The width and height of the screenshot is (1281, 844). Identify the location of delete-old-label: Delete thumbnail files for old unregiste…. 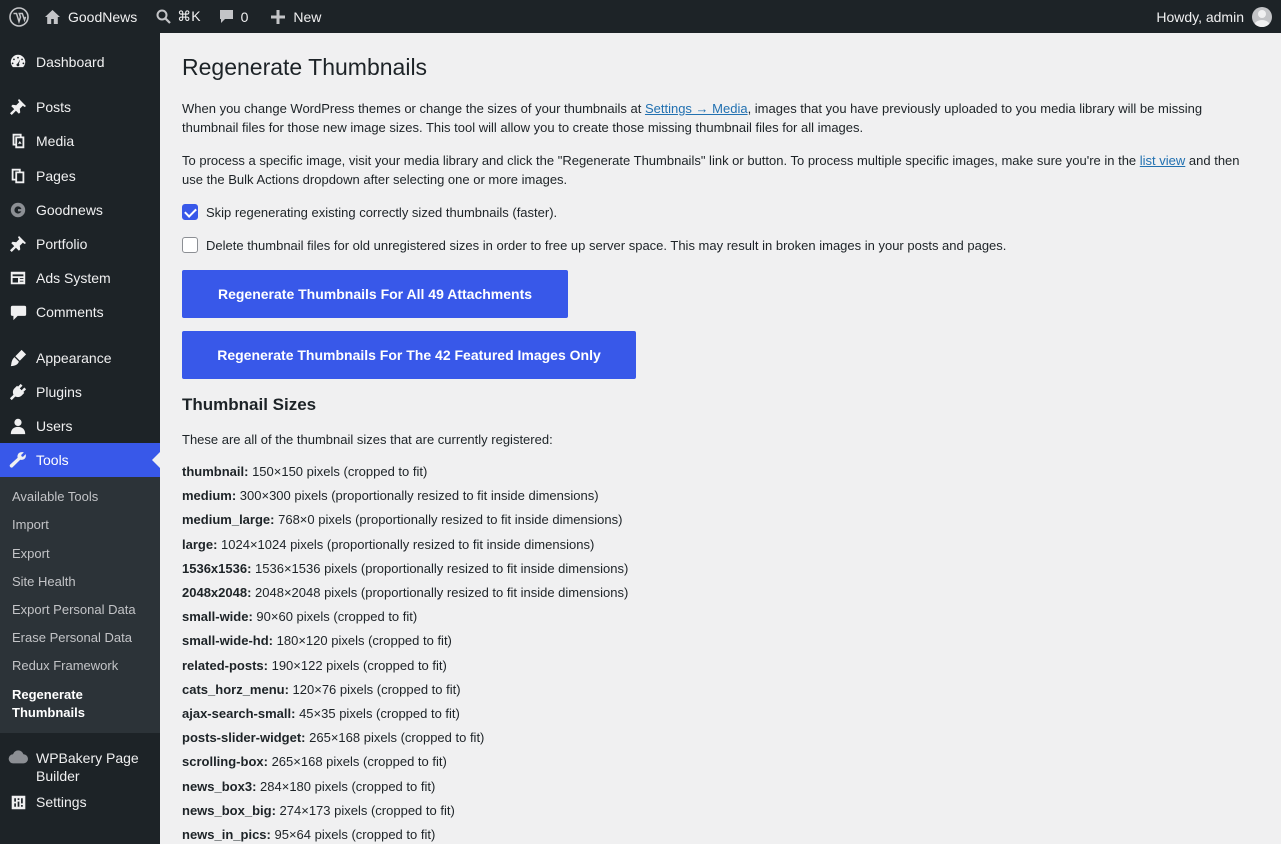
(606, 245).